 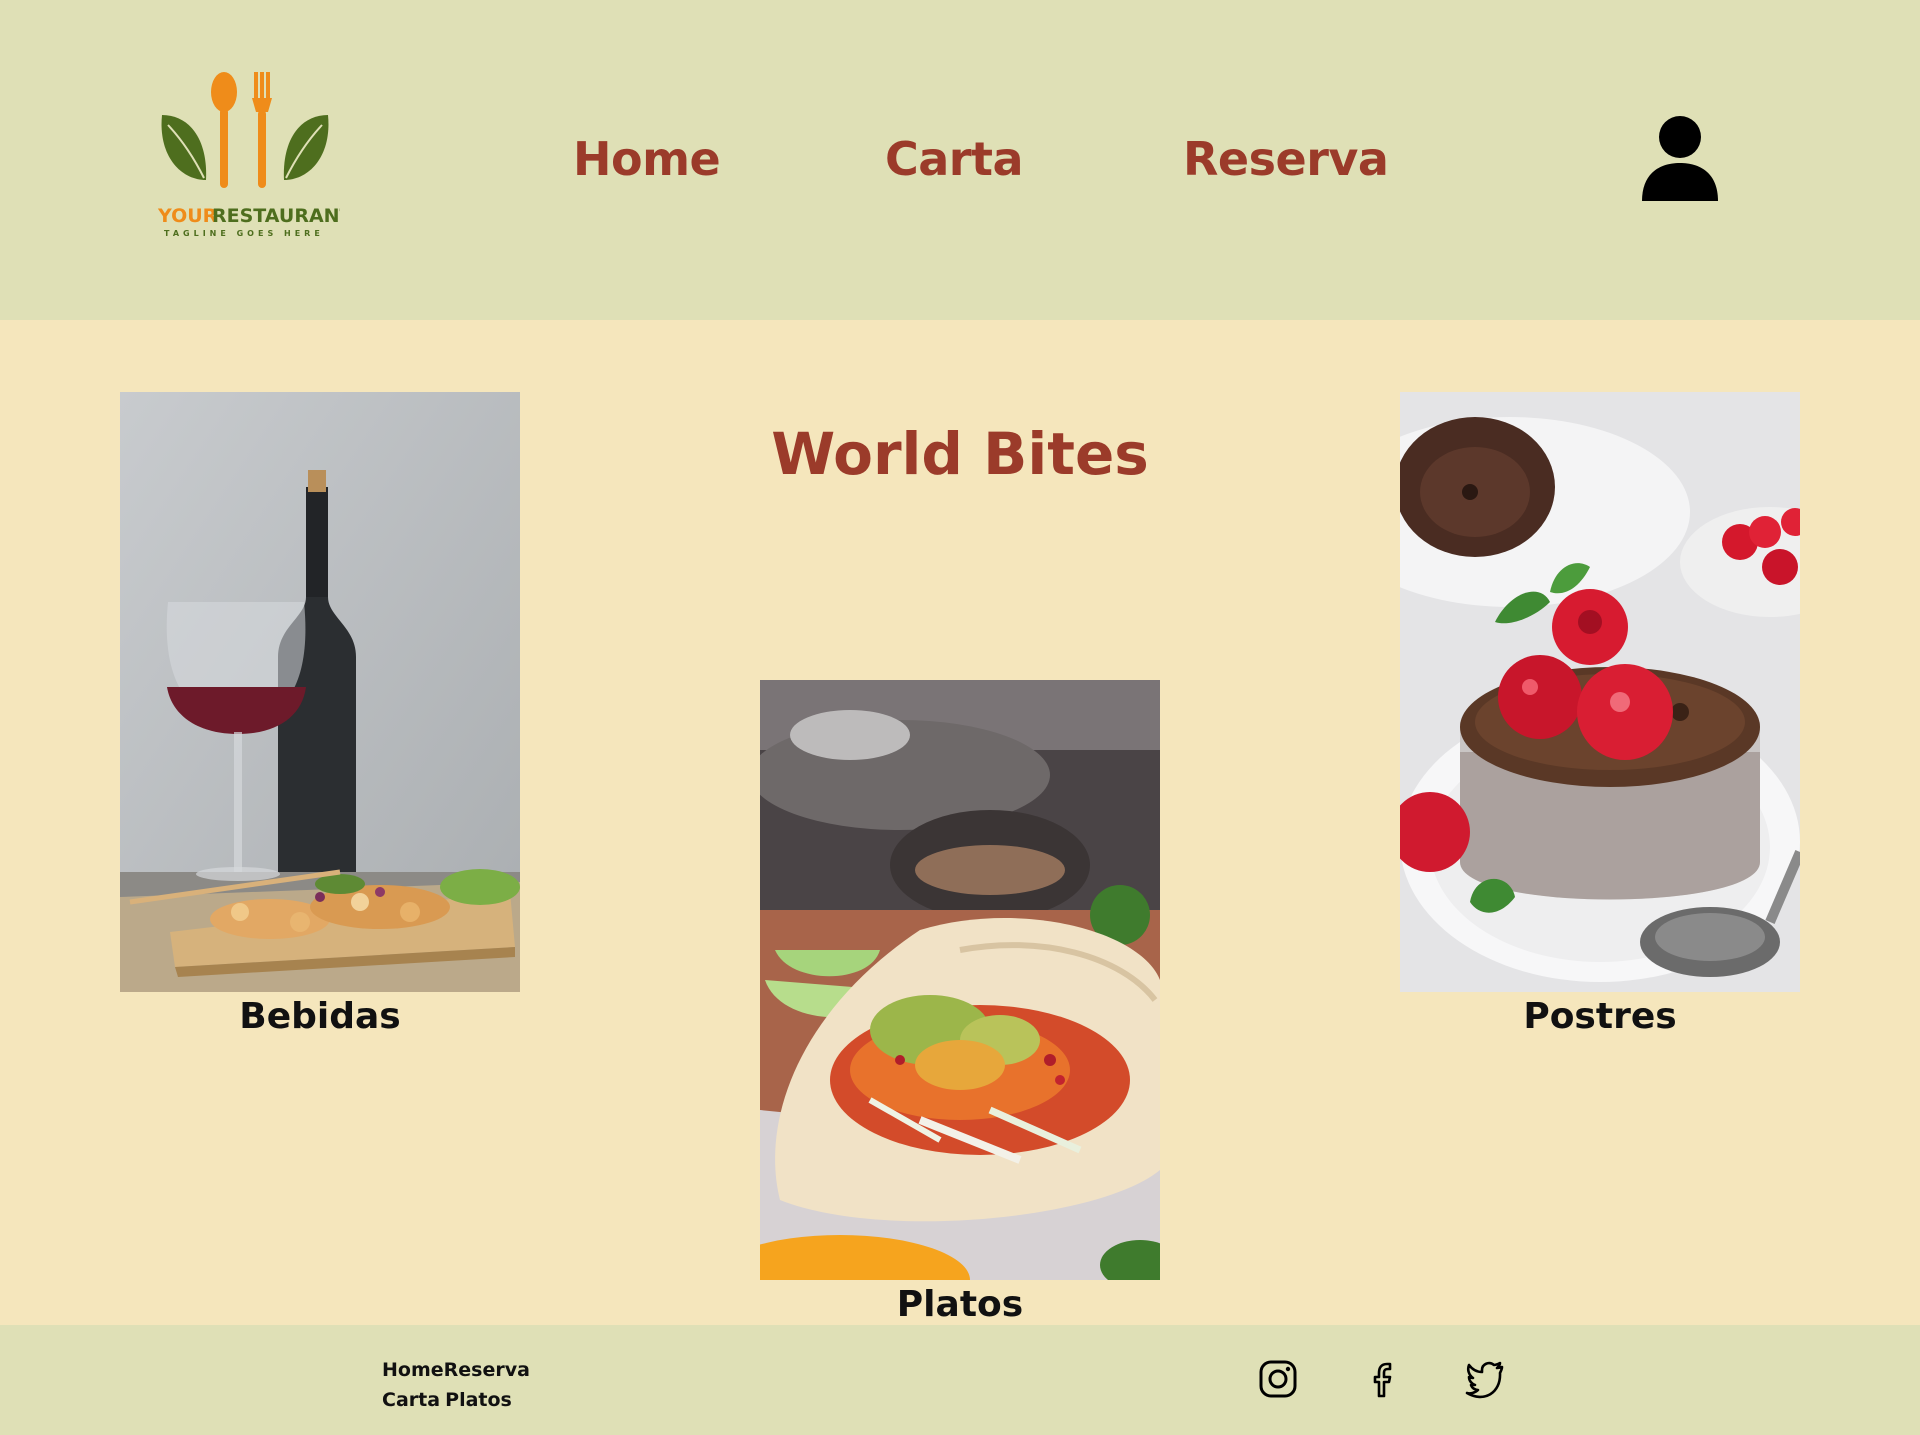 I want to click on facebook-link, so click(x=1383, y=1379).